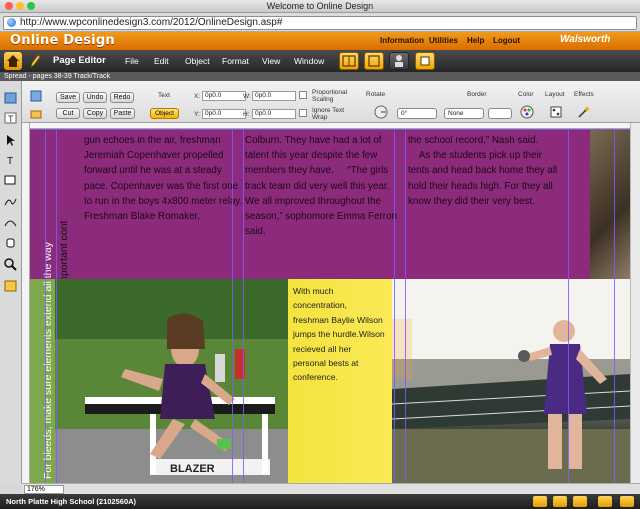 The width and height of the screenshot is (640, 509). Describe the element at coordinates (68, 97) in the screenshot. I see `save-button: Save` at that location.